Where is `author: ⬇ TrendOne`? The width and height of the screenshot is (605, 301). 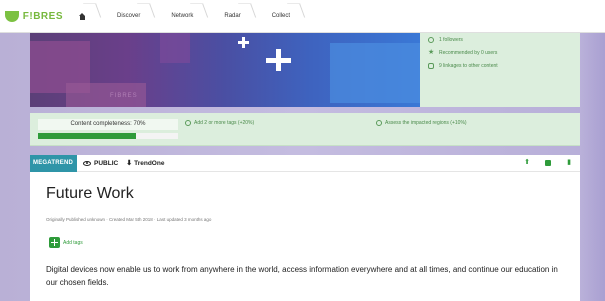
author: ⬇ TrendOne is located at coordinates (145, 163).